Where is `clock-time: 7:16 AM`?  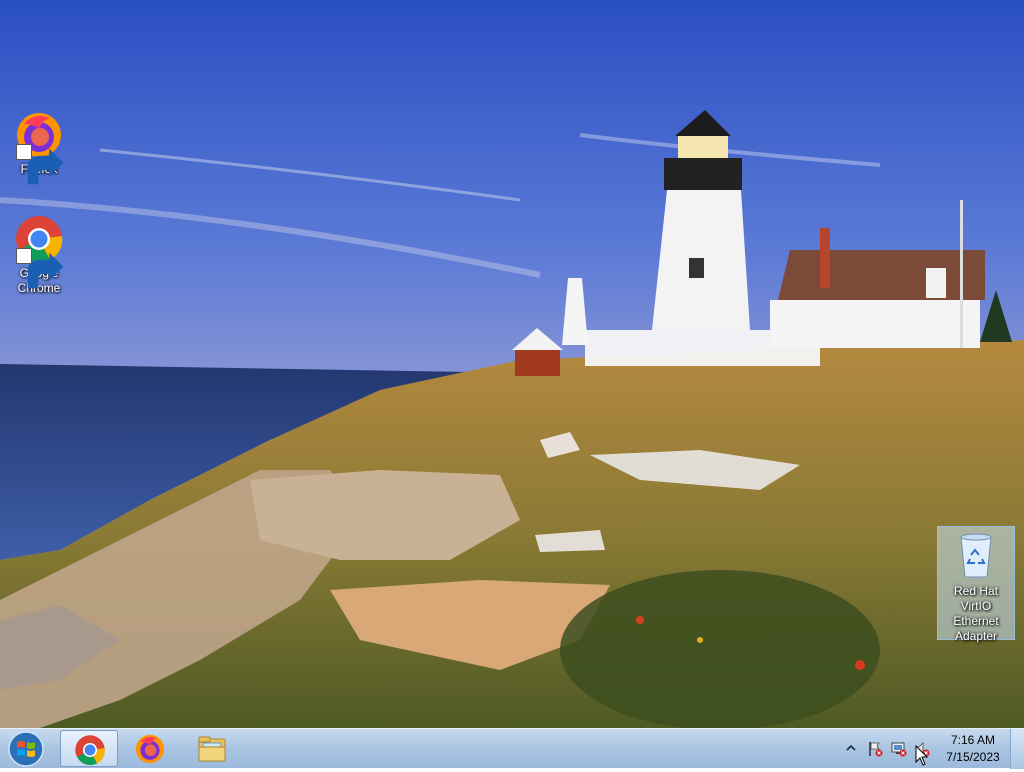
clock-time: 7:16 AM is located at coordinates (973, 740).